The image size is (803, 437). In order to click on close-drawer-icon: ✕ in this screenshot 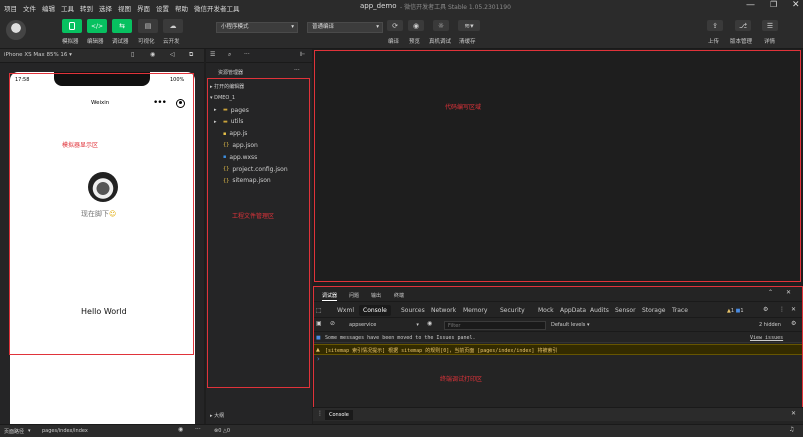, I will do `click(793, 413)`.